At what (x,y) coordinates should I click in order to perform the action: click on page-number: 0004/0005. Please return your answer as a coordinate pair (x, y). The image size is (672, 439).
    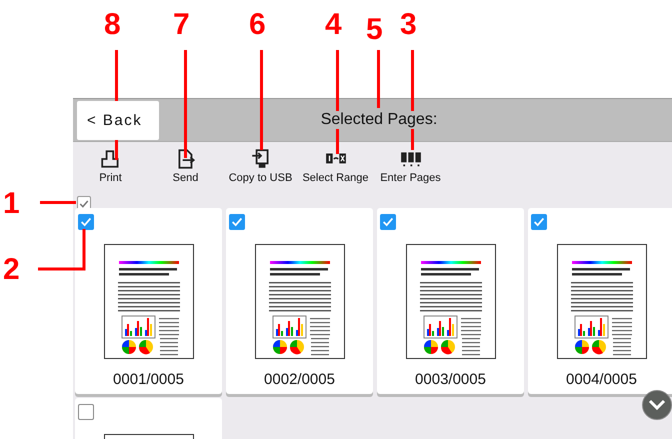
    Looking at the image, I should click on (601, 379).